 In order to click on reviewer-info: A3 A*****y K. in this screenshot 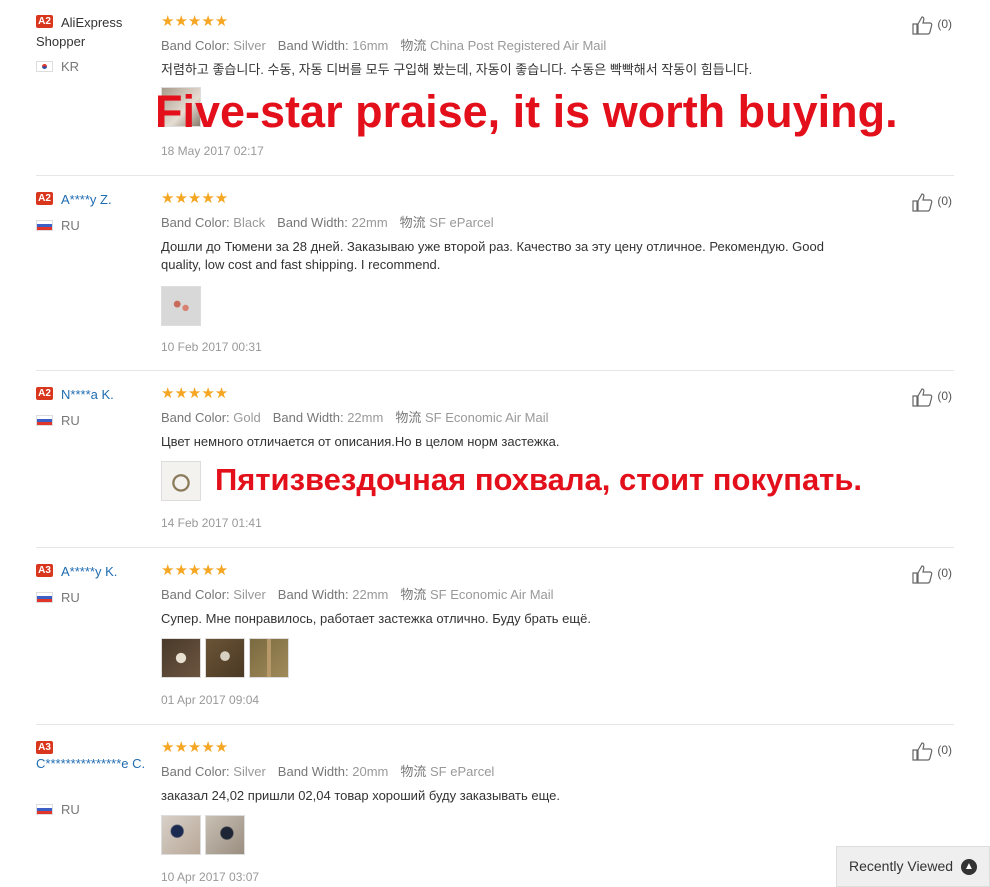, I will do `click(98, 571)`.